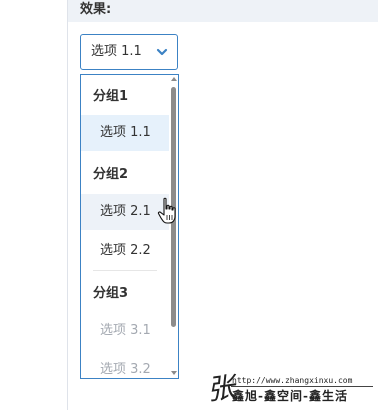  Describe the element at coordinates (125, 251) in the screenshot. I see `option-2-2: 选项 2.2` at that location.